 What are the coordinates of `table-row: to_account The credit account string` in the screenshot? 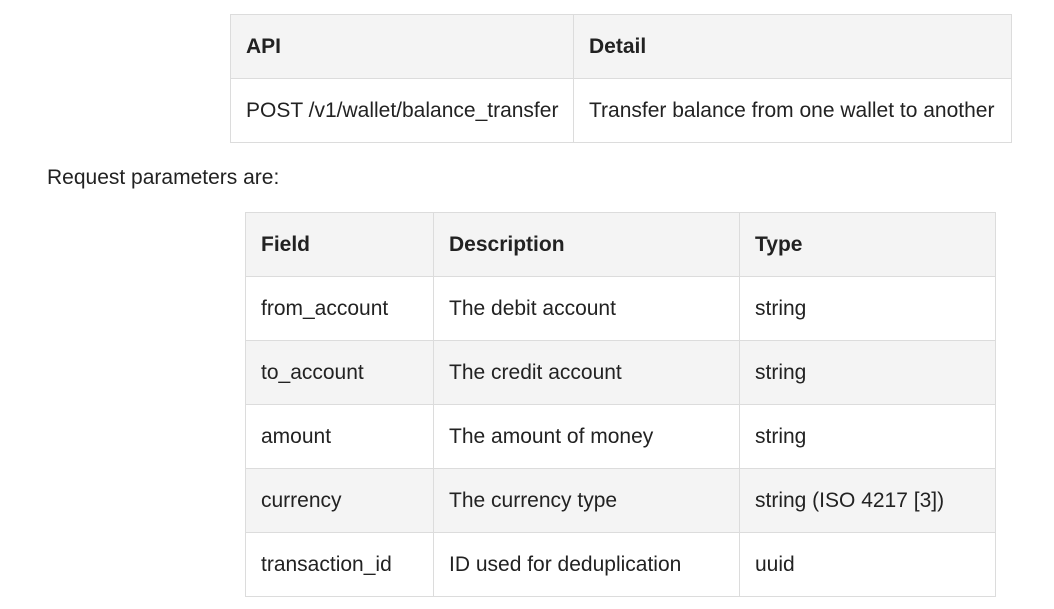 It's located at (620, 372).